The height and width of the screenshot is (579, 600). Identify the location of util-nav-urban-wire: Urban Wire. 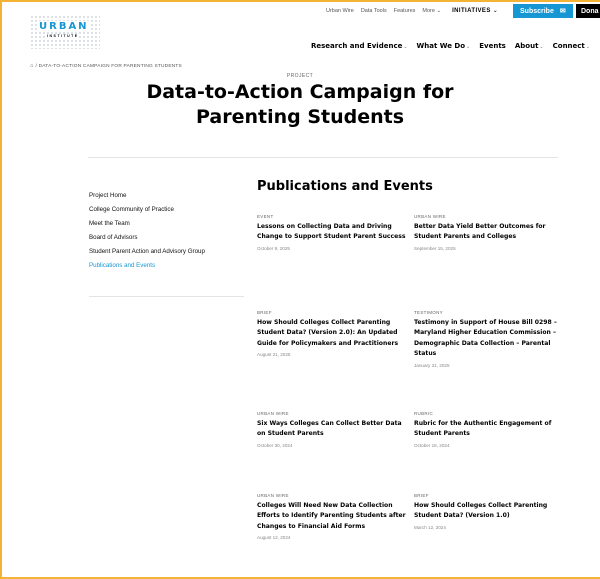
(340, 11).